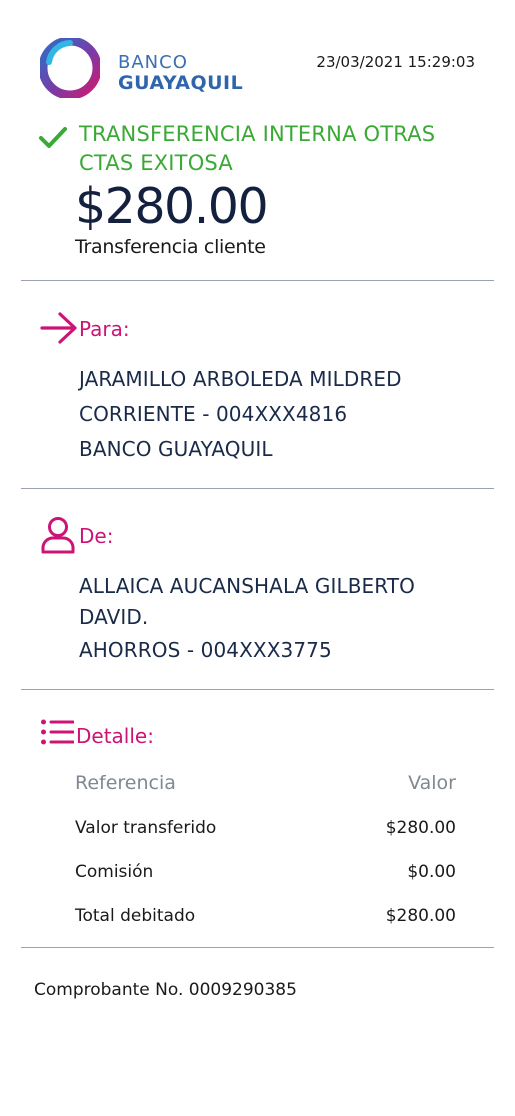 This screenshot has width=515, height=1116. What do you see at coordinates (135, 916) in the screenshot?
I see `detail-label-total-debitado: Total debitado` at bounding box center [135, 916].